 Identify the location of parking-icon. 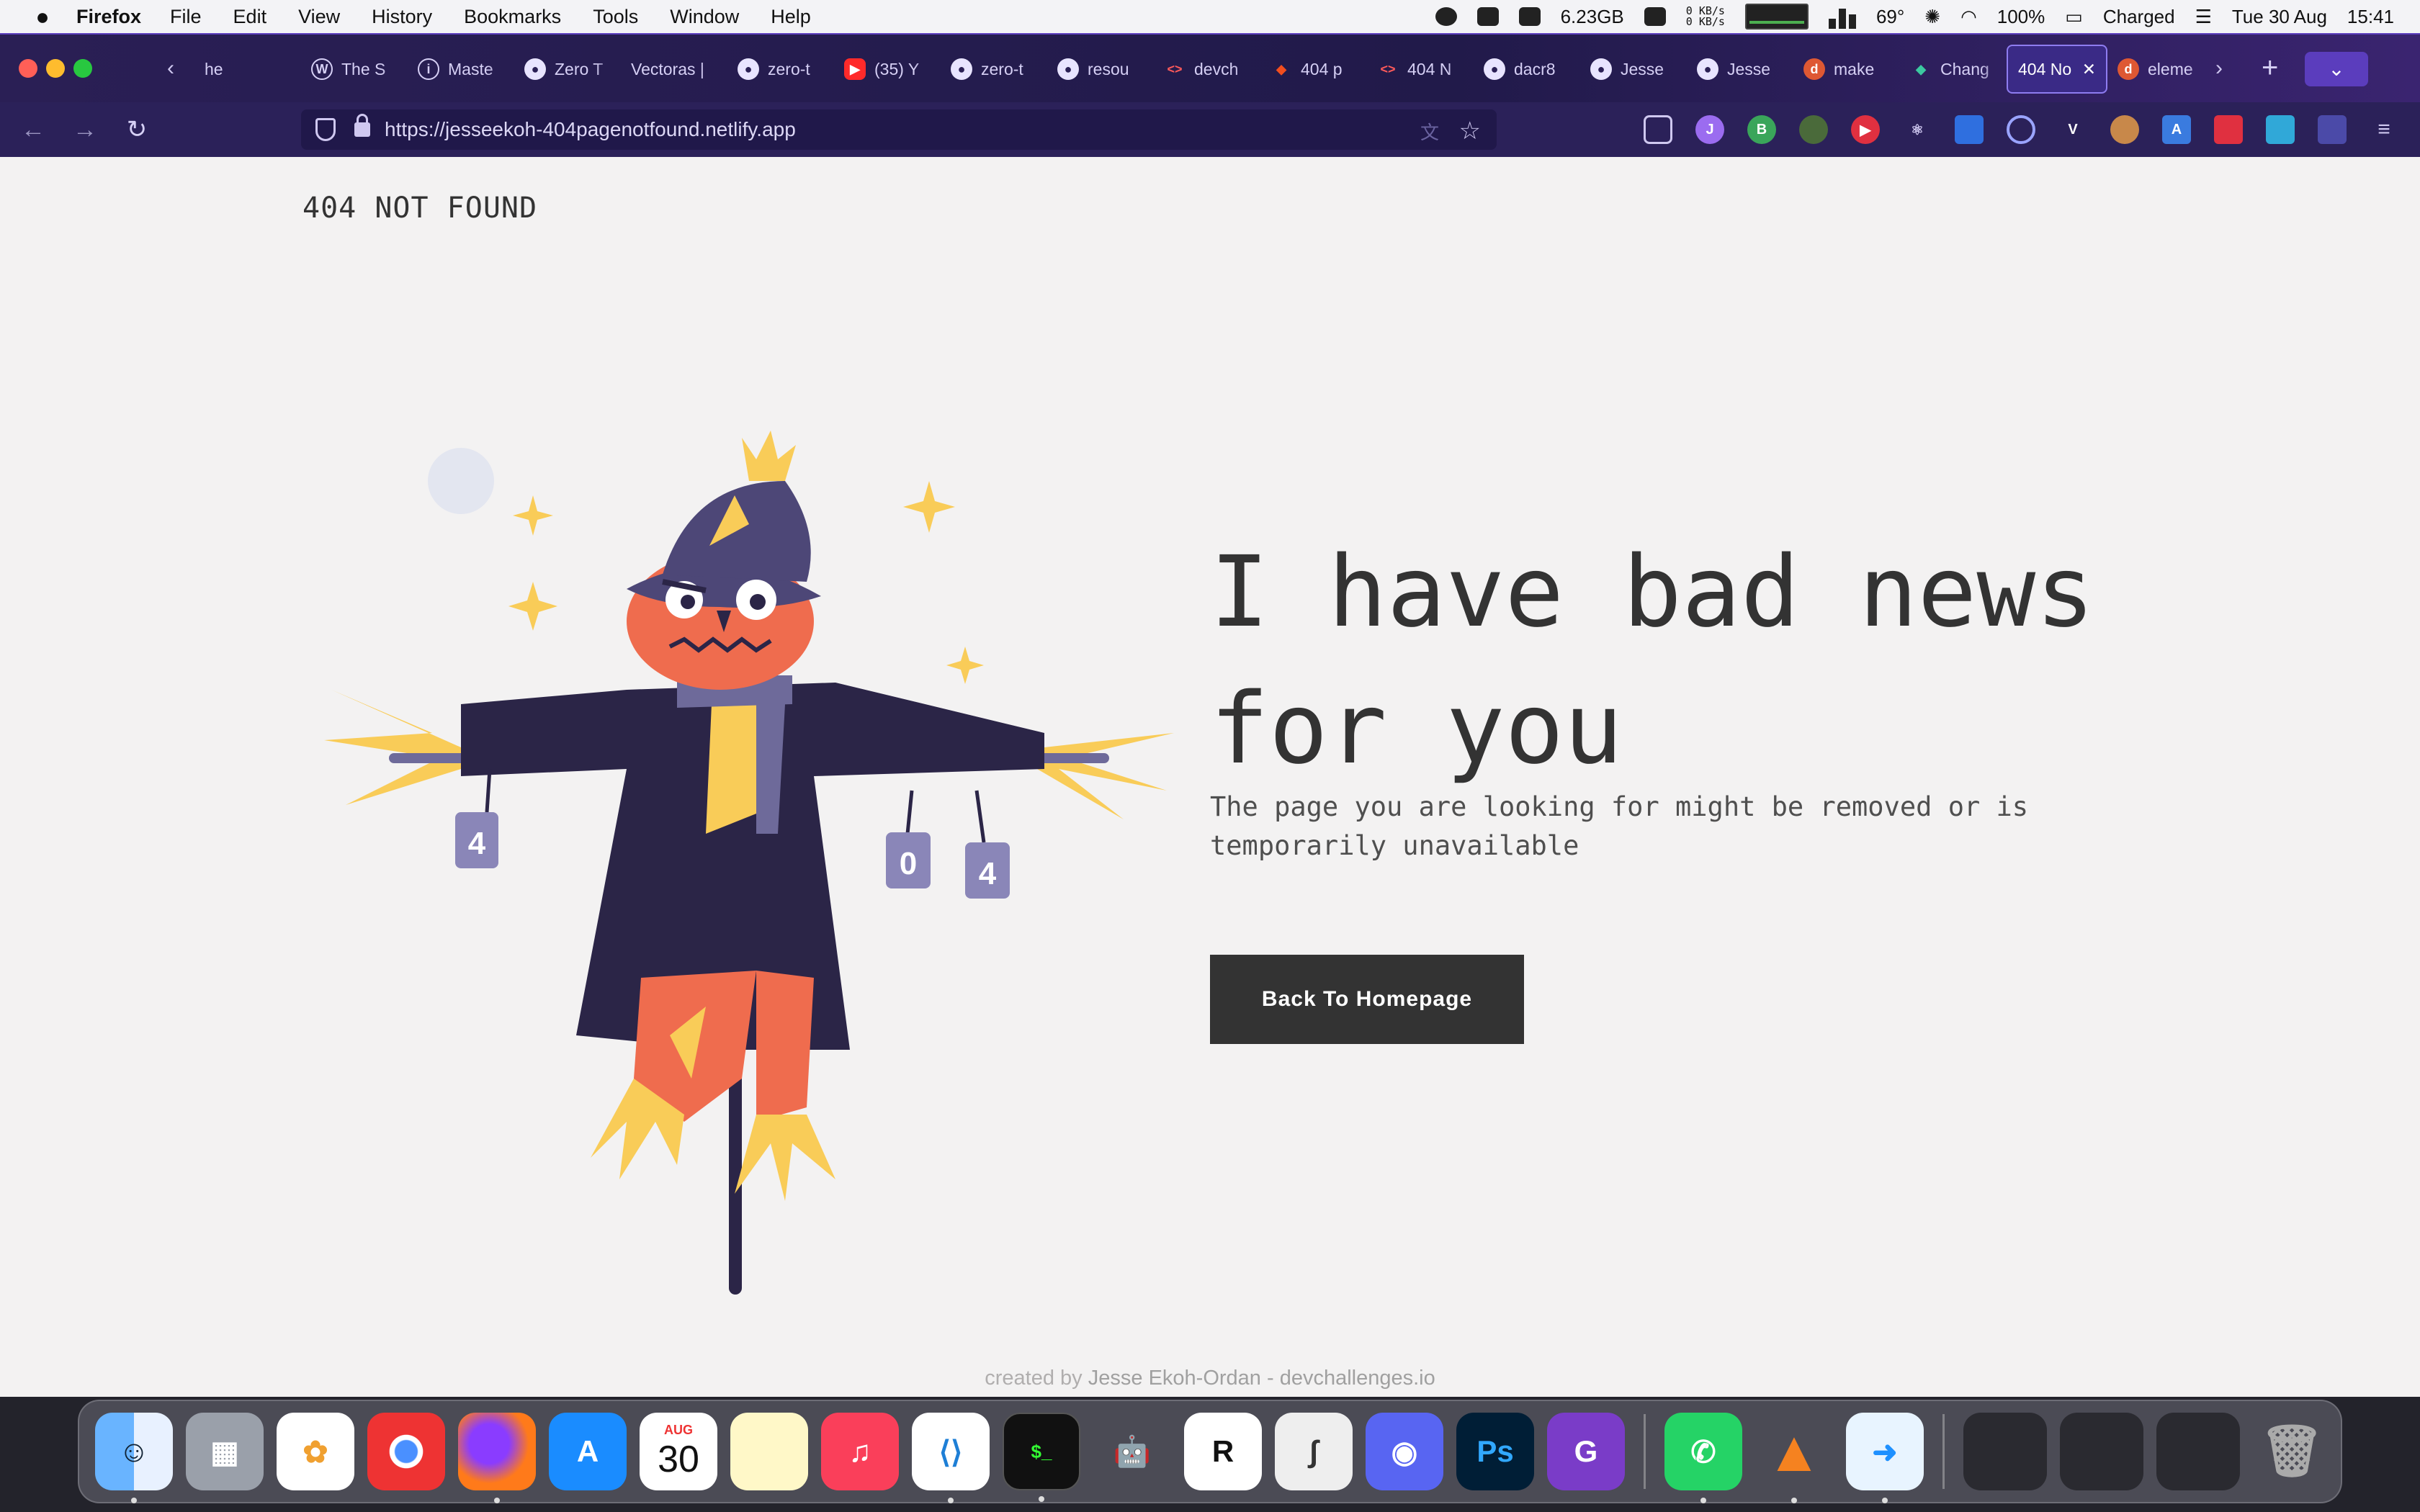
(1487, 16).